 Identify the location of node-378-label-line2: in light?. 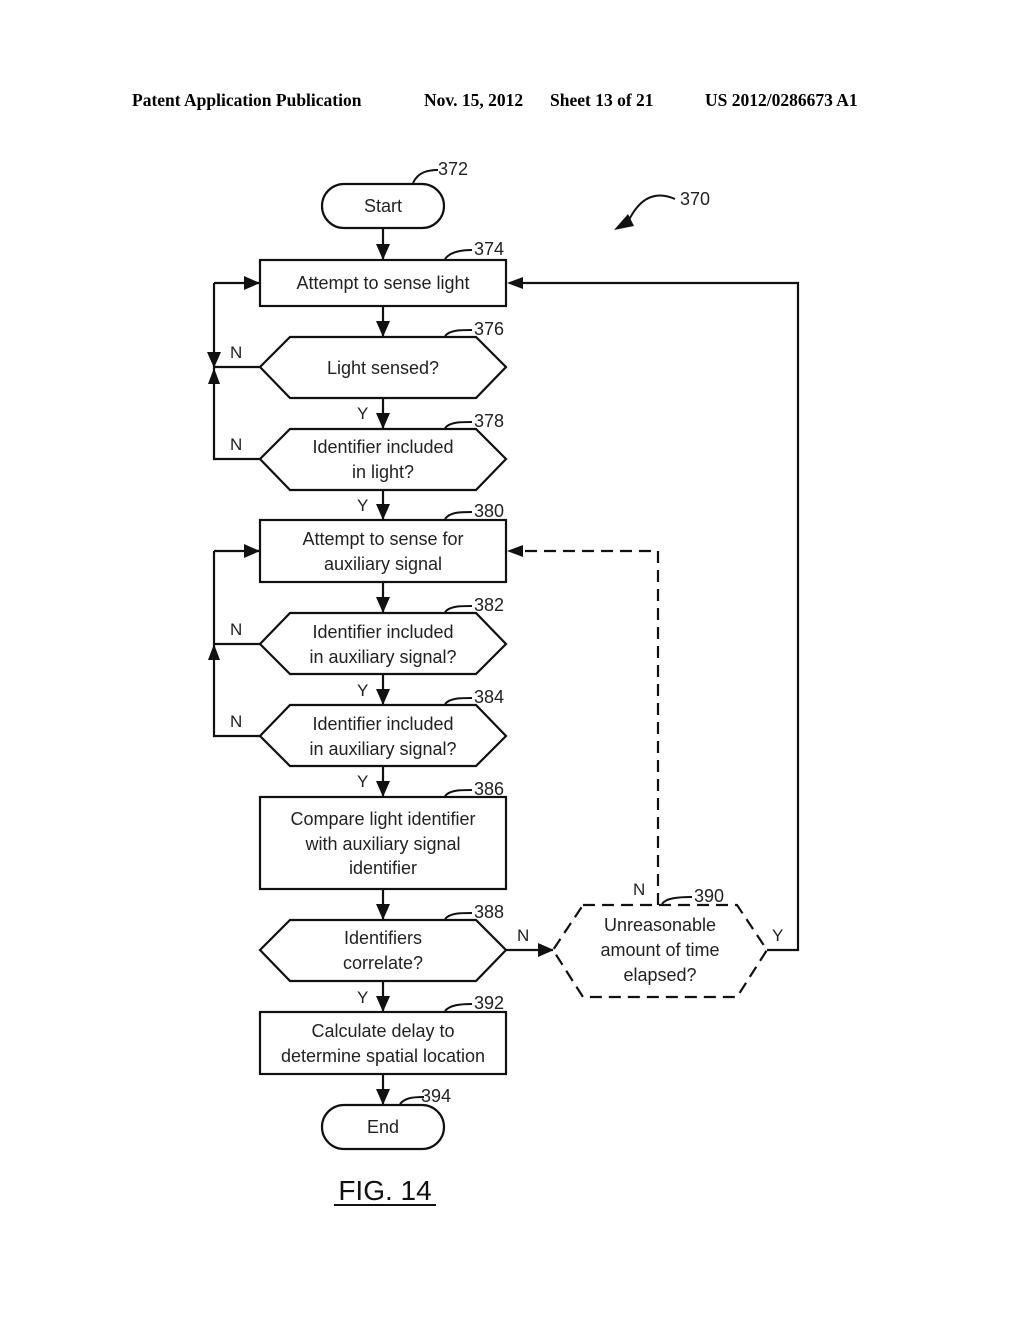
(383, 472).